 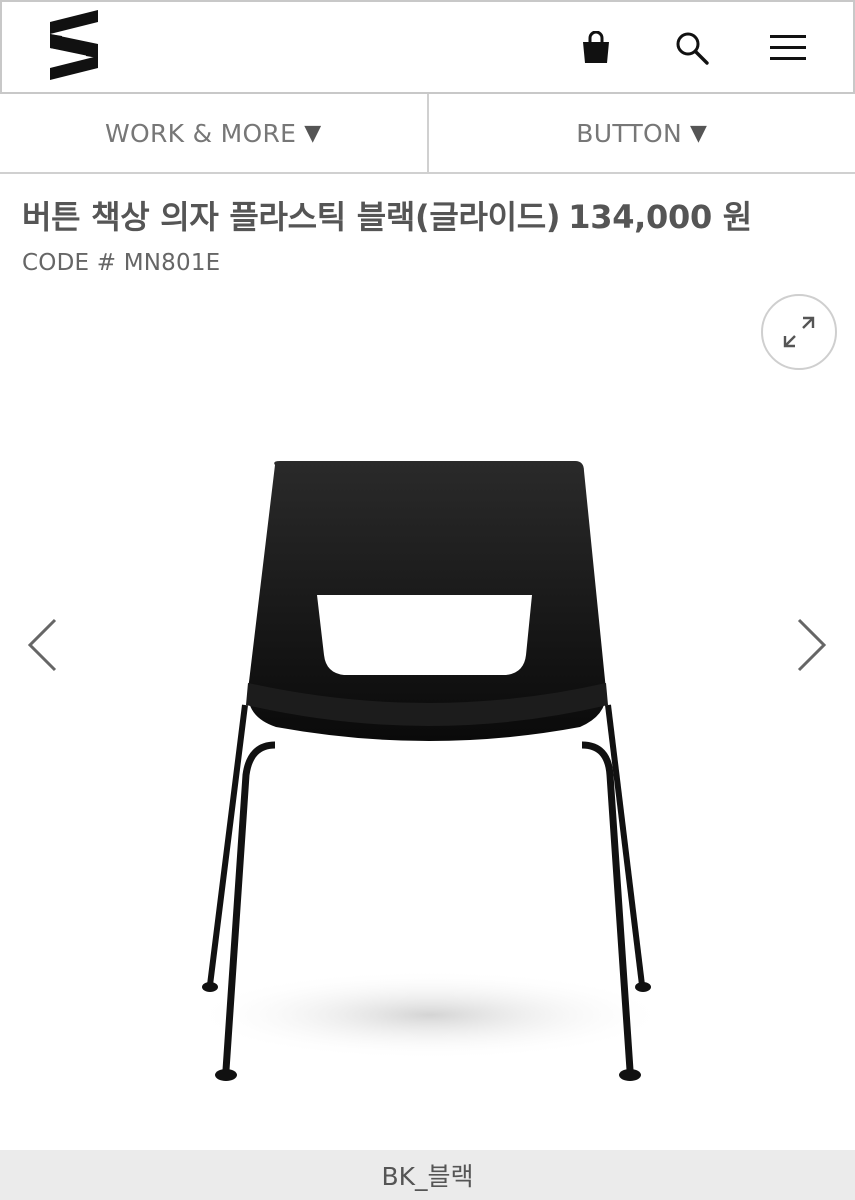 I want to click on category-bar: WORK & MORE ▼ BUTTON ▼, so click(x=427, y=134).